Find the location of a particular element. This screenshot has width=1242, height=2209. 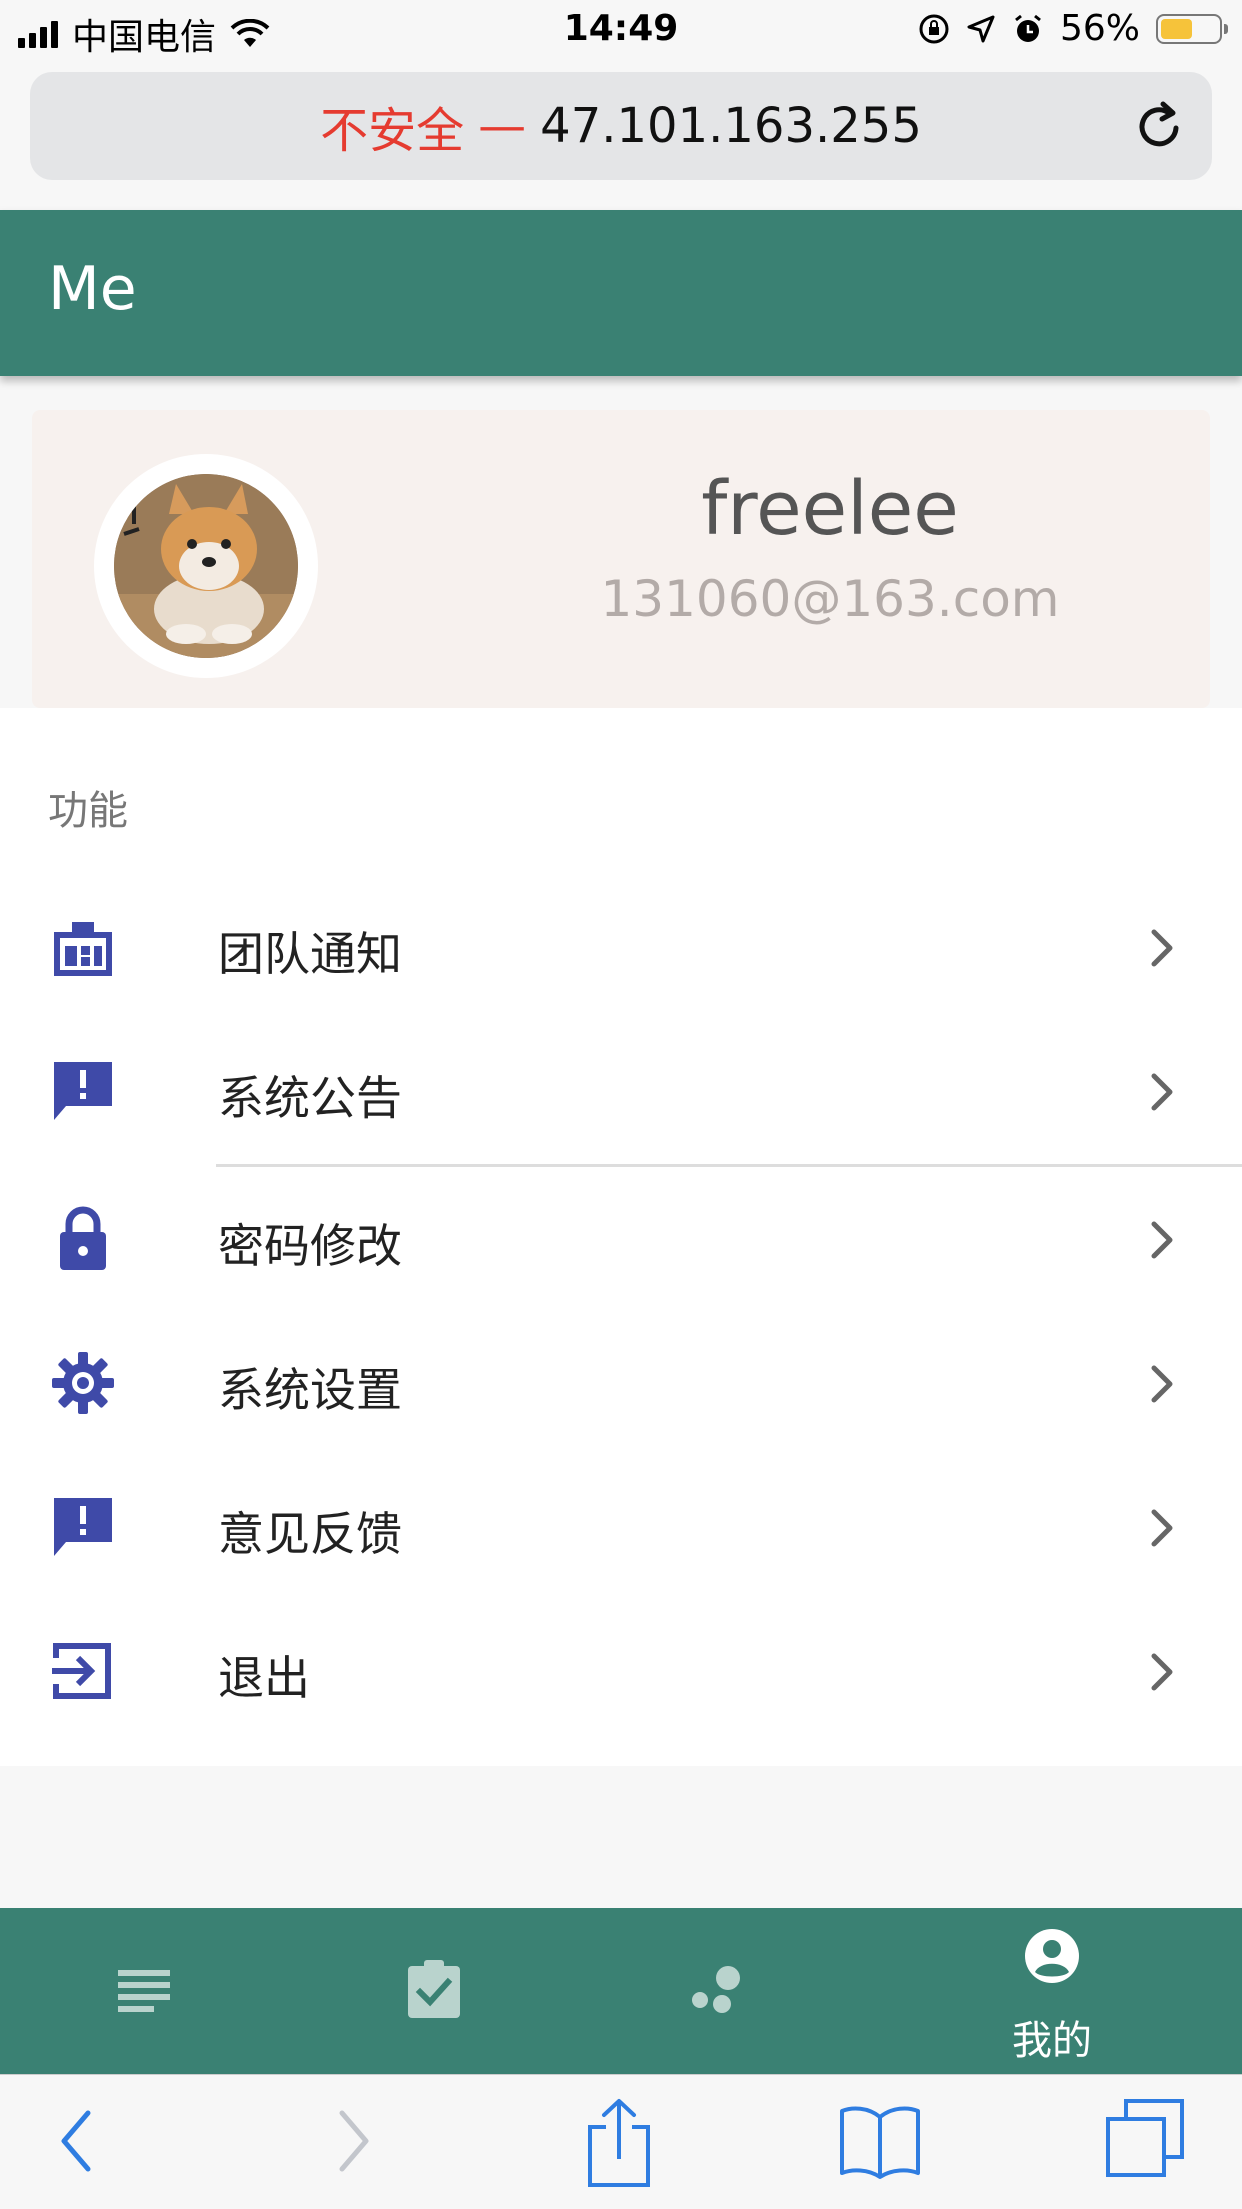

list-icon is located at coordinates (144, 1991).